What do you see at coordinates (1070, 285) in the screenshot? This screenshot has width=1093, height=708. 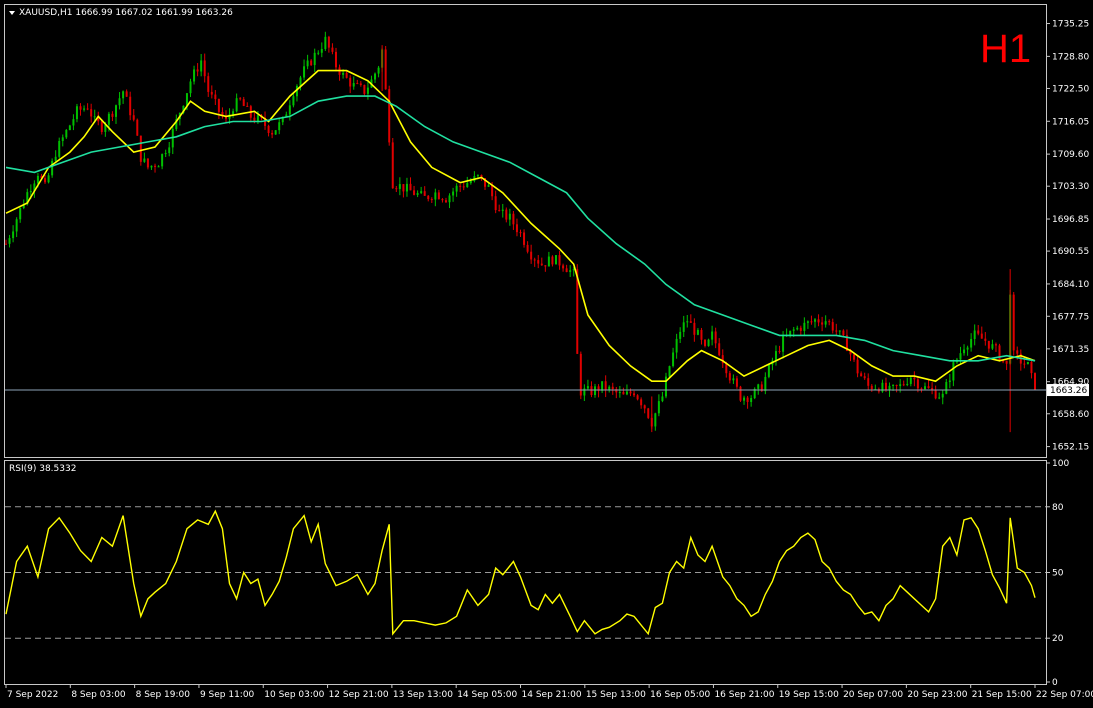 I see `price-tick-label: 1684.10` at bounding box center [1070, 285].